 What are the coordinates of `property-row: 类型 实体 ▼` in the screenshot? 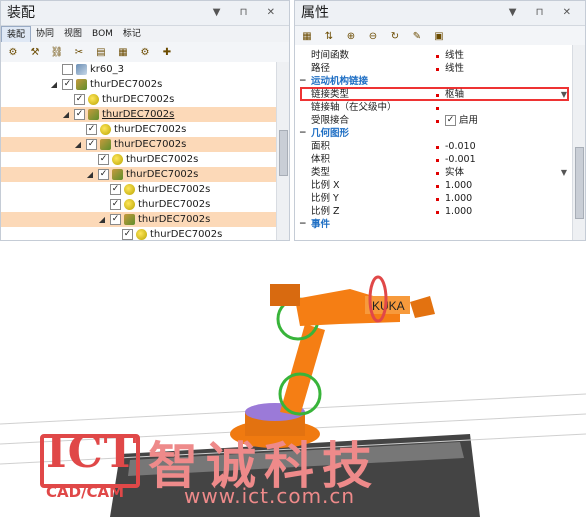 It's located at (434, 172).